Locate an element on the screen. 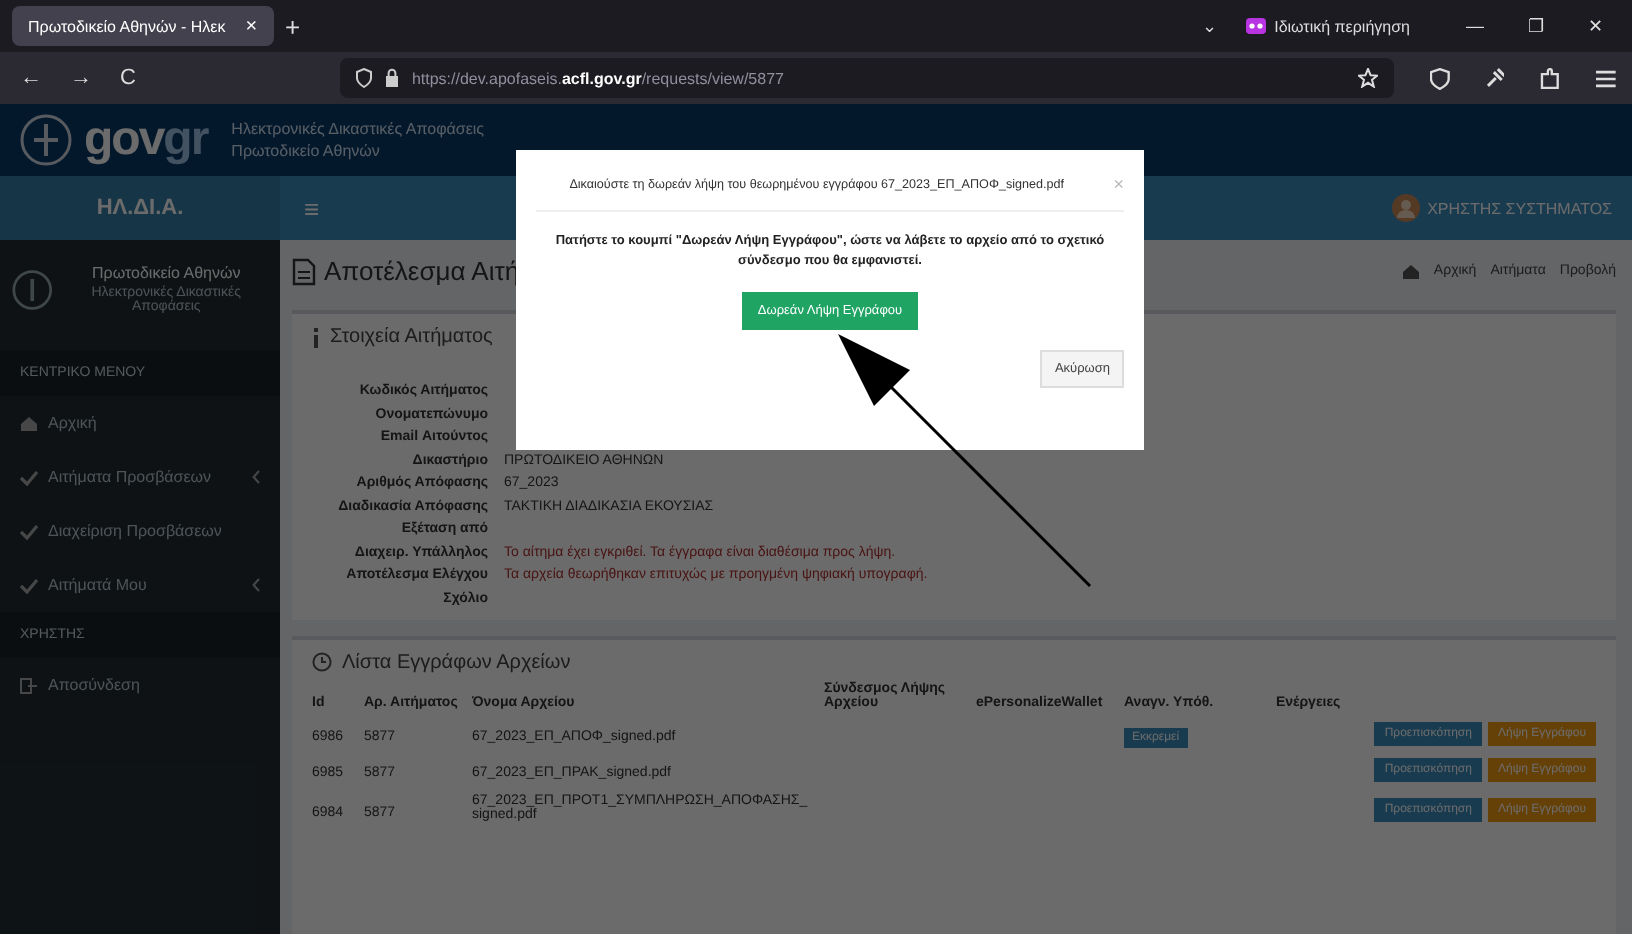 This screenshot has height=934, width=1632. info-icon is located at coordinates (316, 337).